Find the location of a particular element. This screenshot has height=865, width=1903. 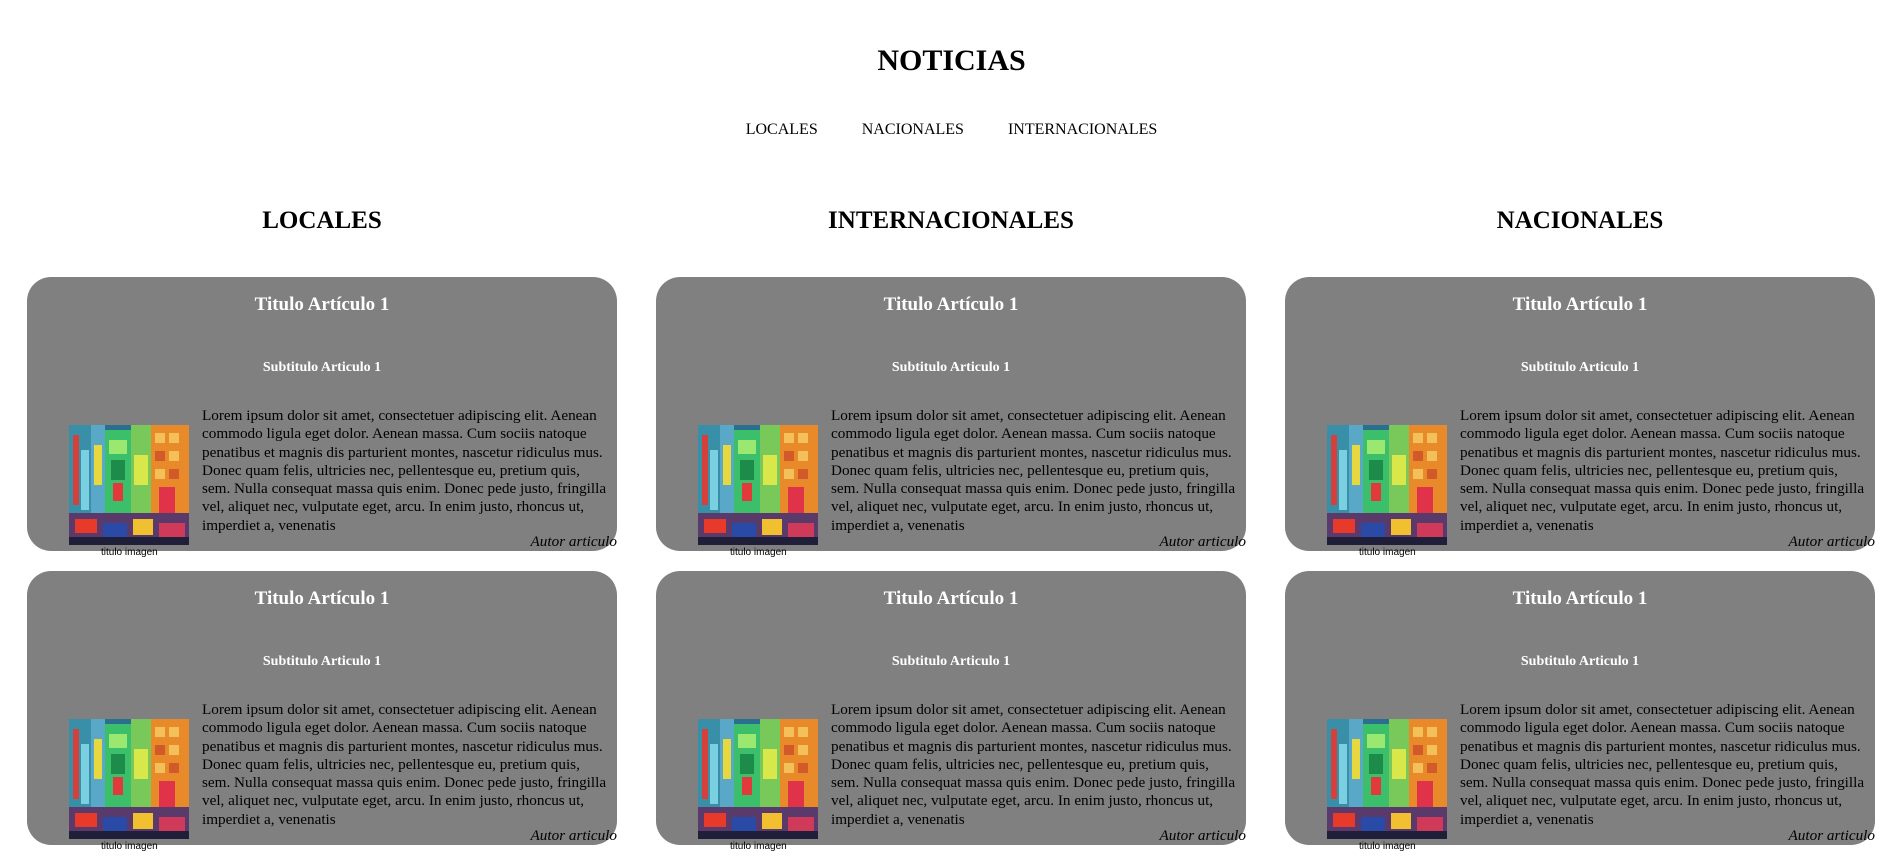

nav-link-locales: LOCALES is located at coordinates (782, 130).